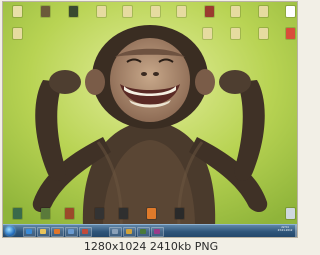 The width and height of the screenshot is (320, 255). I want to click on system-clock: 22:54 23.01.2012, so click(285, 231).